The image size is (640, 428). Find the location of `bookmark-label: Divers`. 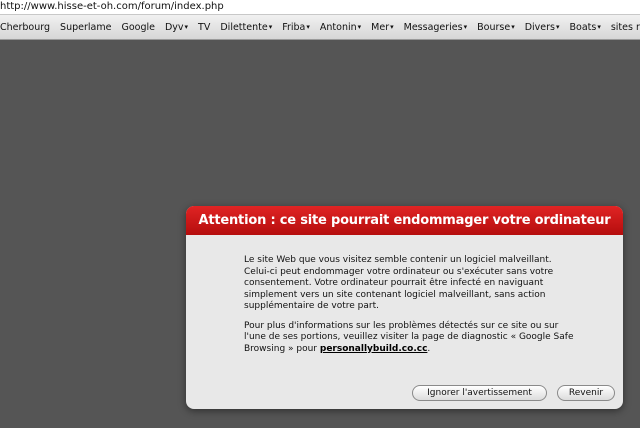

bookmark-label: Divers is located at coordinates (539, 27).